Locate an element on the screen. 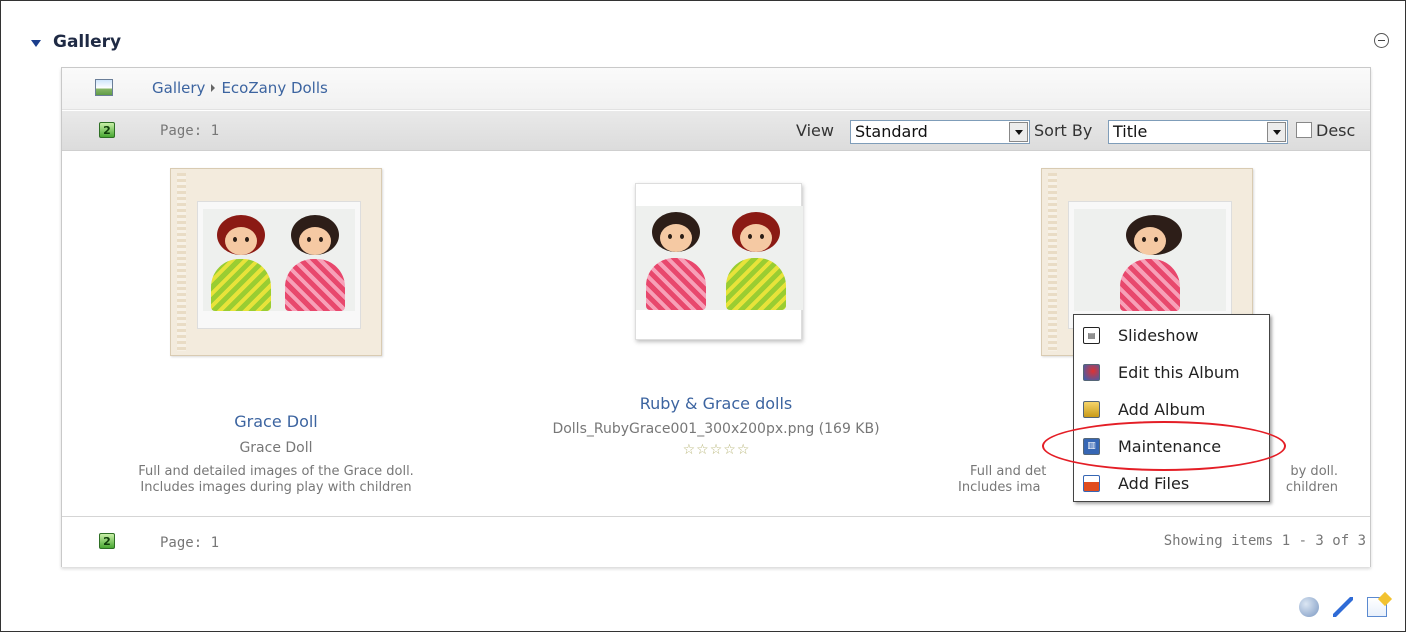 The width and height of the screenshot is (1406, 632). menu-item-label: Maintenance is located at coordinates (1170, 446).